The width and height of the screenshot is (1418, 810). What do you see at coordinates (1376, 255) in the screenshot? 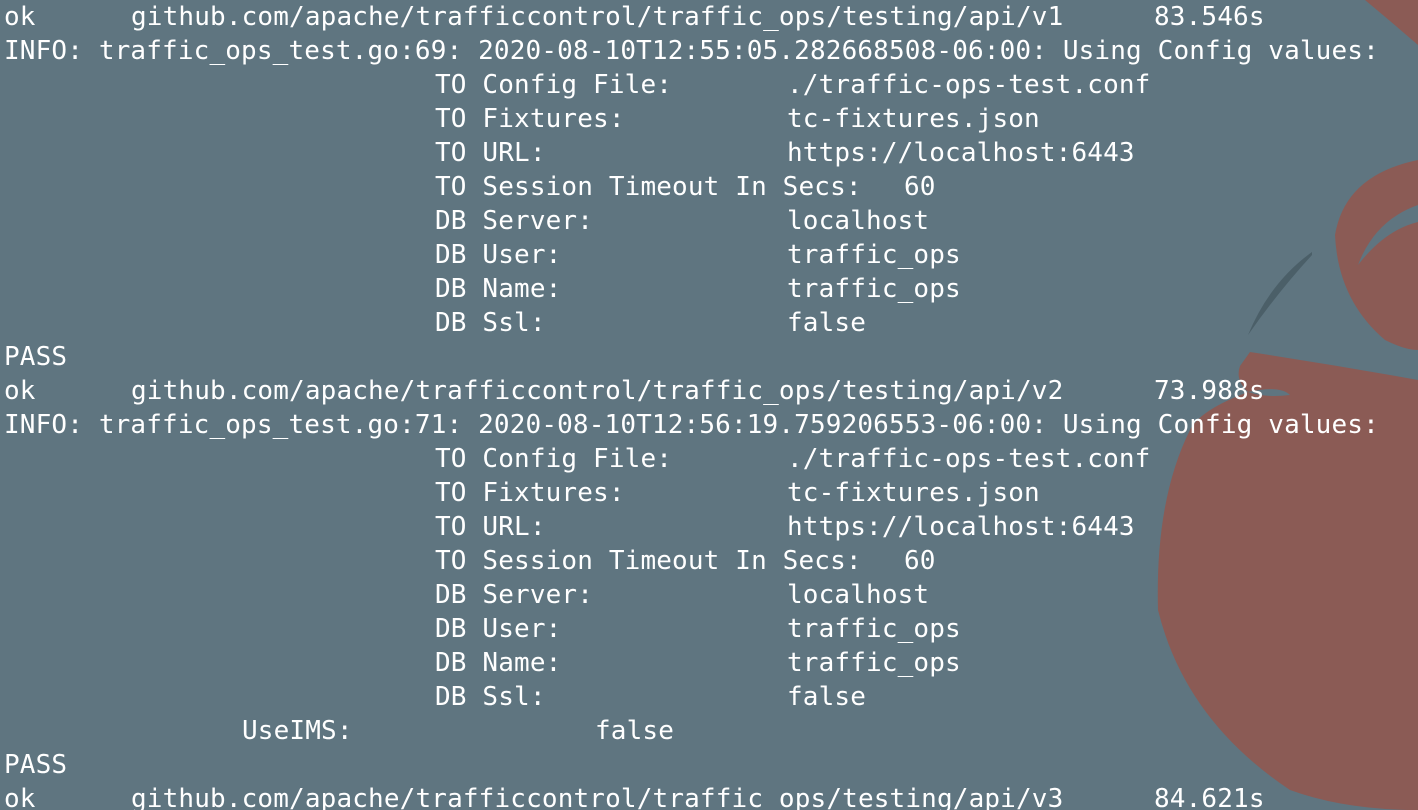
I see `wallpaper-shape-leaf` at bounding box center [1376, 255].